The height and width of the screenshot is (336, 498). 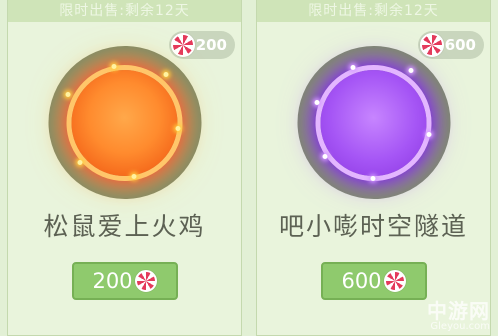 I want to click on price-badge-value: 200, so click(x=211, y=45).